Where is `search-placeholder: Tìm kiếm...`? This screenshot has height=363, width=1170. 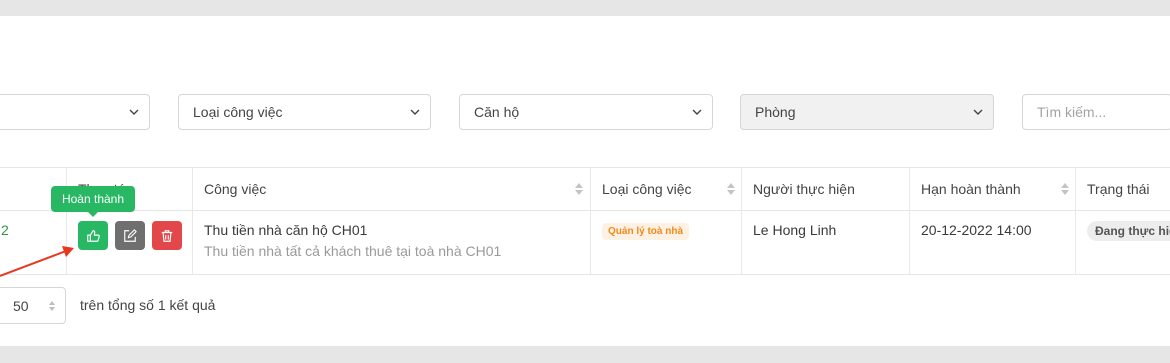
search-placeholder: Tìm kiếm... is located at coordinates (1072, 112).